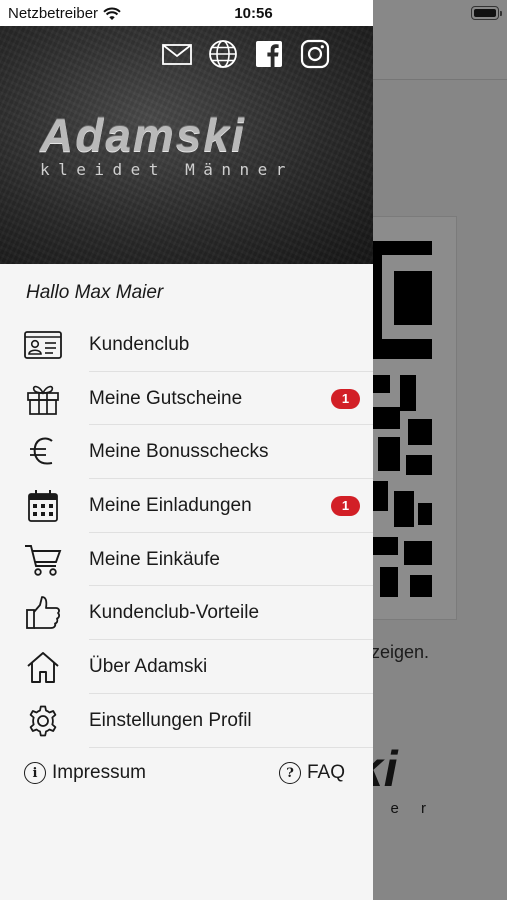 The width and height of the screenshot is (507, 900). I want to click on greeting: Hallo Max Maier, so click(95, 292).